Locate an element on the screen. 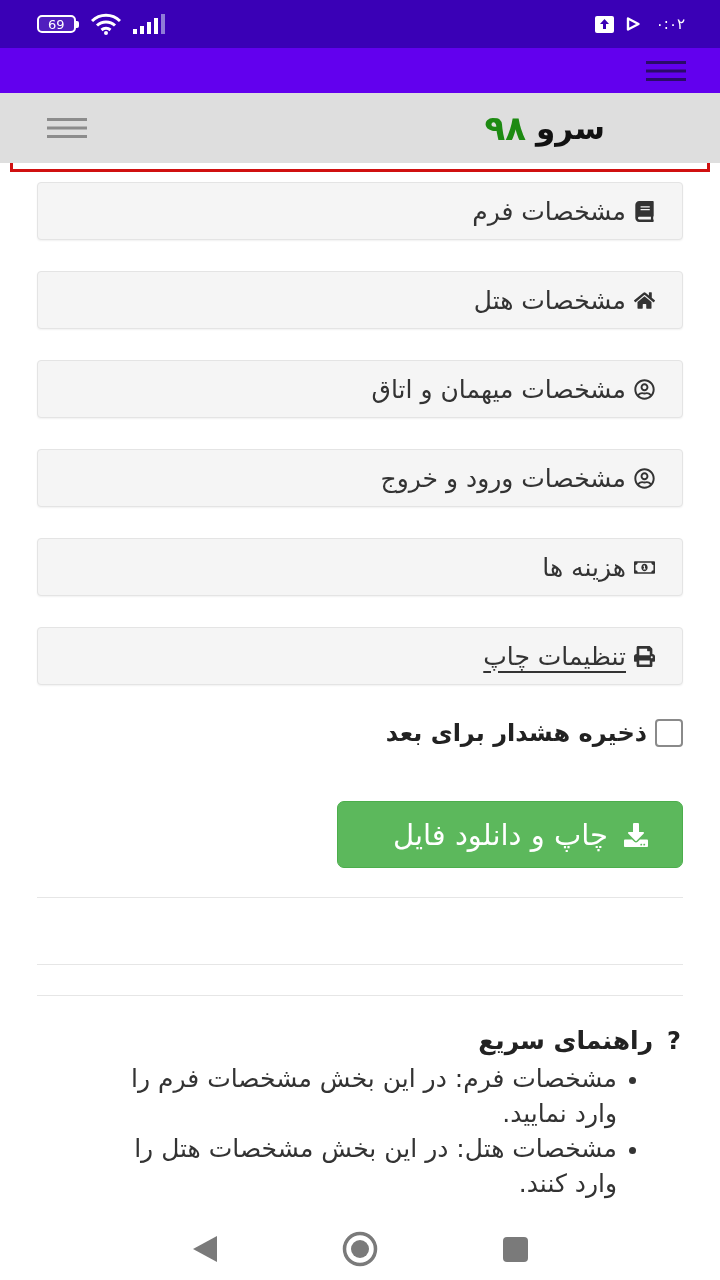  signal-icon is located at coordinates (148, 24).